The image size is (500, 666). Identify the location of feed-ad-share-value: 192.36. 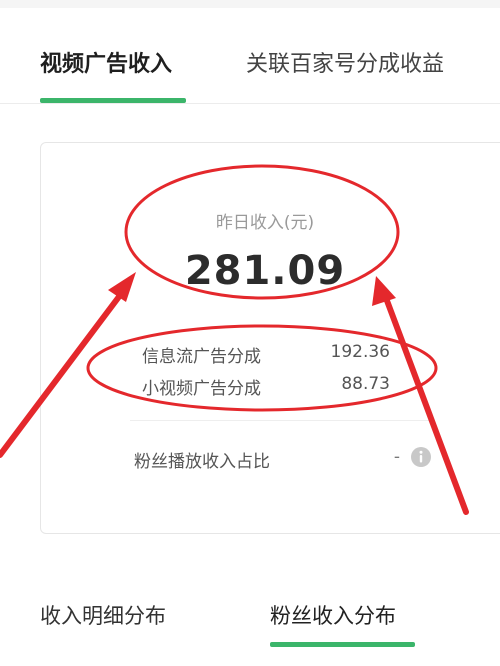
(360, 352).